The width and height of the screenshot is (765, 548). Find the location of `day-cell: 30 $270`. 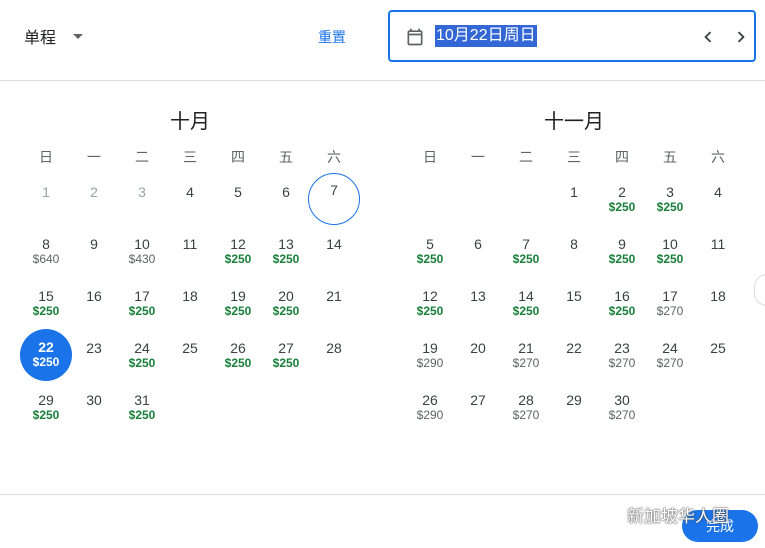

day-cell: 30 $270 is located at coordinates (622, 409).